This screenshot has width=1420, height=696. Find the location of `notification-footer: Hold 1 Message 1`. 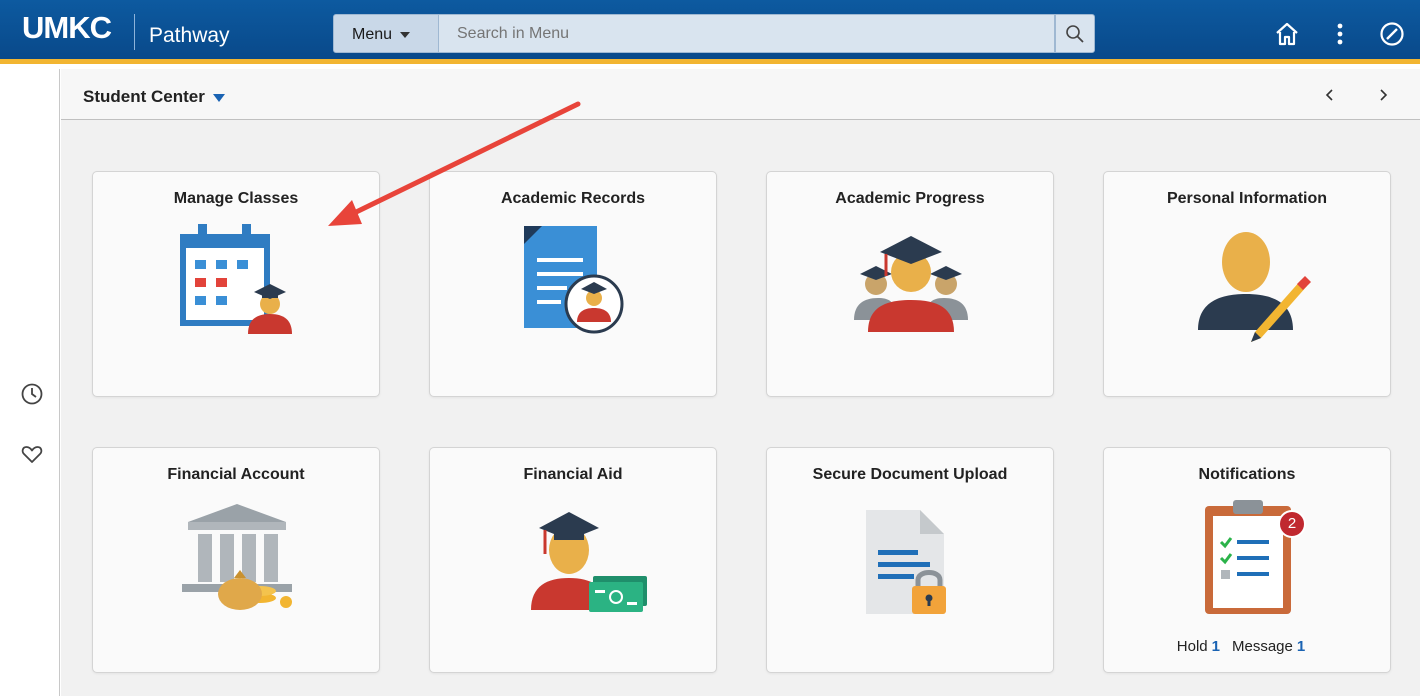

notification-footer: Hold 1 Message 1 is located at coordinates (1247, 646).